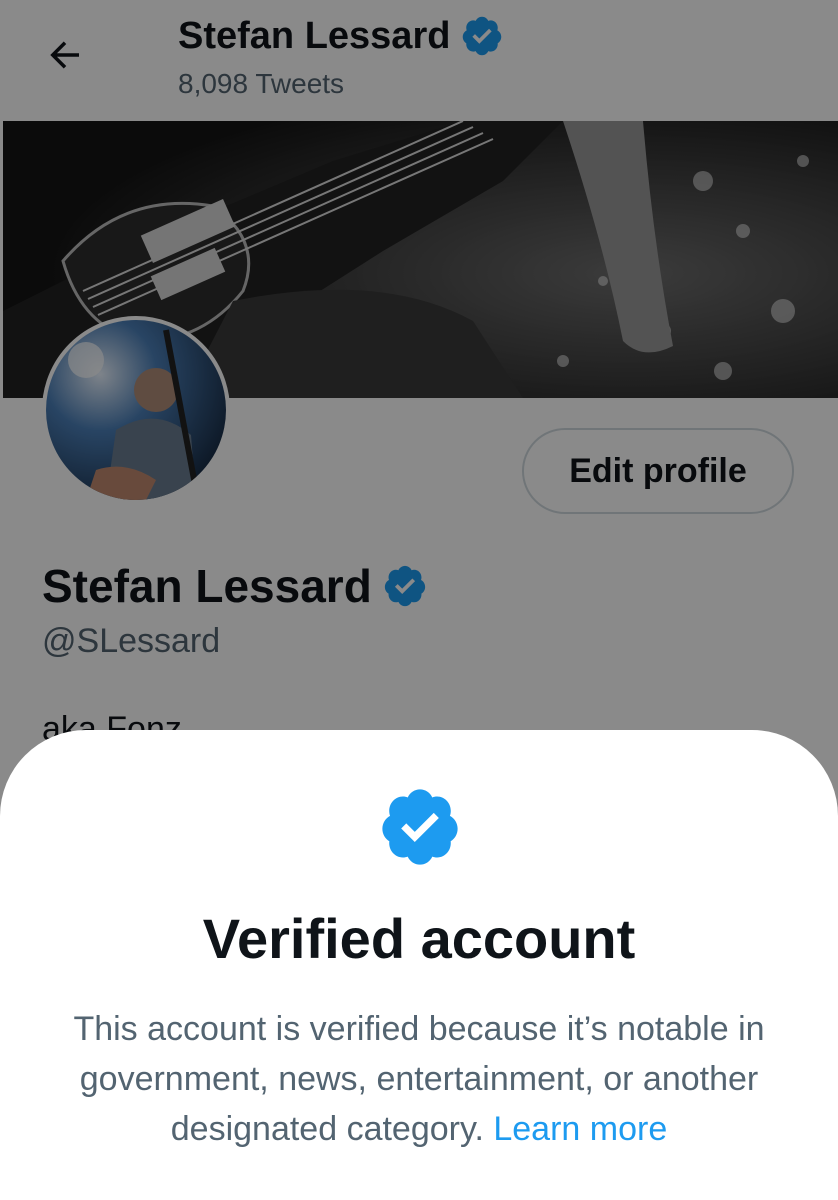 The height and width of the screenshot is (1200, 838). What do you see at coordinates (419, 938) in the screenshot?
I see `sheet-title: Verified account` at bounding box center [419, 938].